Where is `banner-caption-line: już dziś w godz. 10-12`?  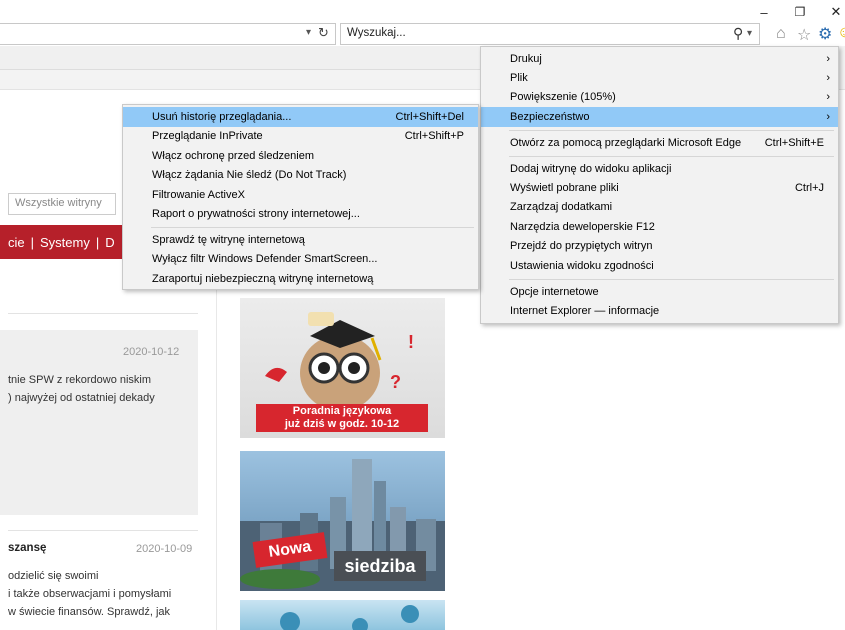
banner-caption-line: już dziś w godz. 10-12 is located at coordinates (342, 424).